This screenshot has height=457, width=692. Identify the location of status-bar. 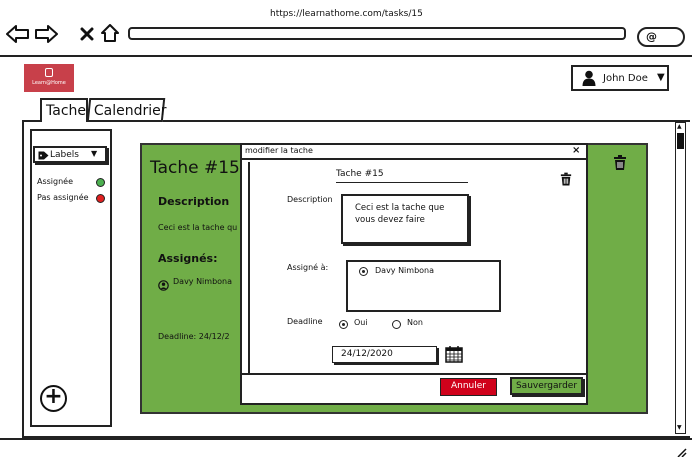
(346, 447).